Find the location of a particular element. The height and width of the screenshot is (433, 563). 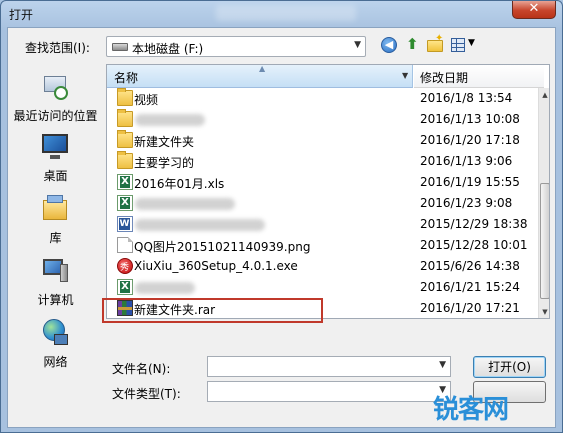

scroll-up-icon: ▲ is located at coordinates (544, 95).